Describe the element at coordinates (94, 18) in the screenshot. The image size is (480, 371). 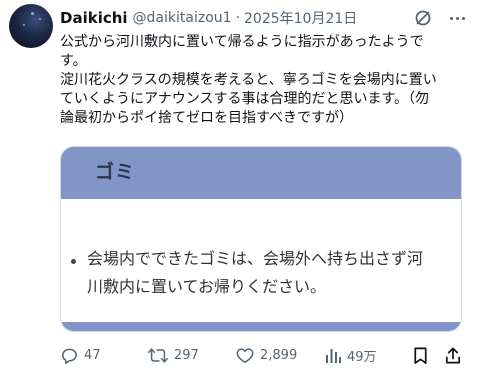
I see `display-name: Daikichi` at that location.